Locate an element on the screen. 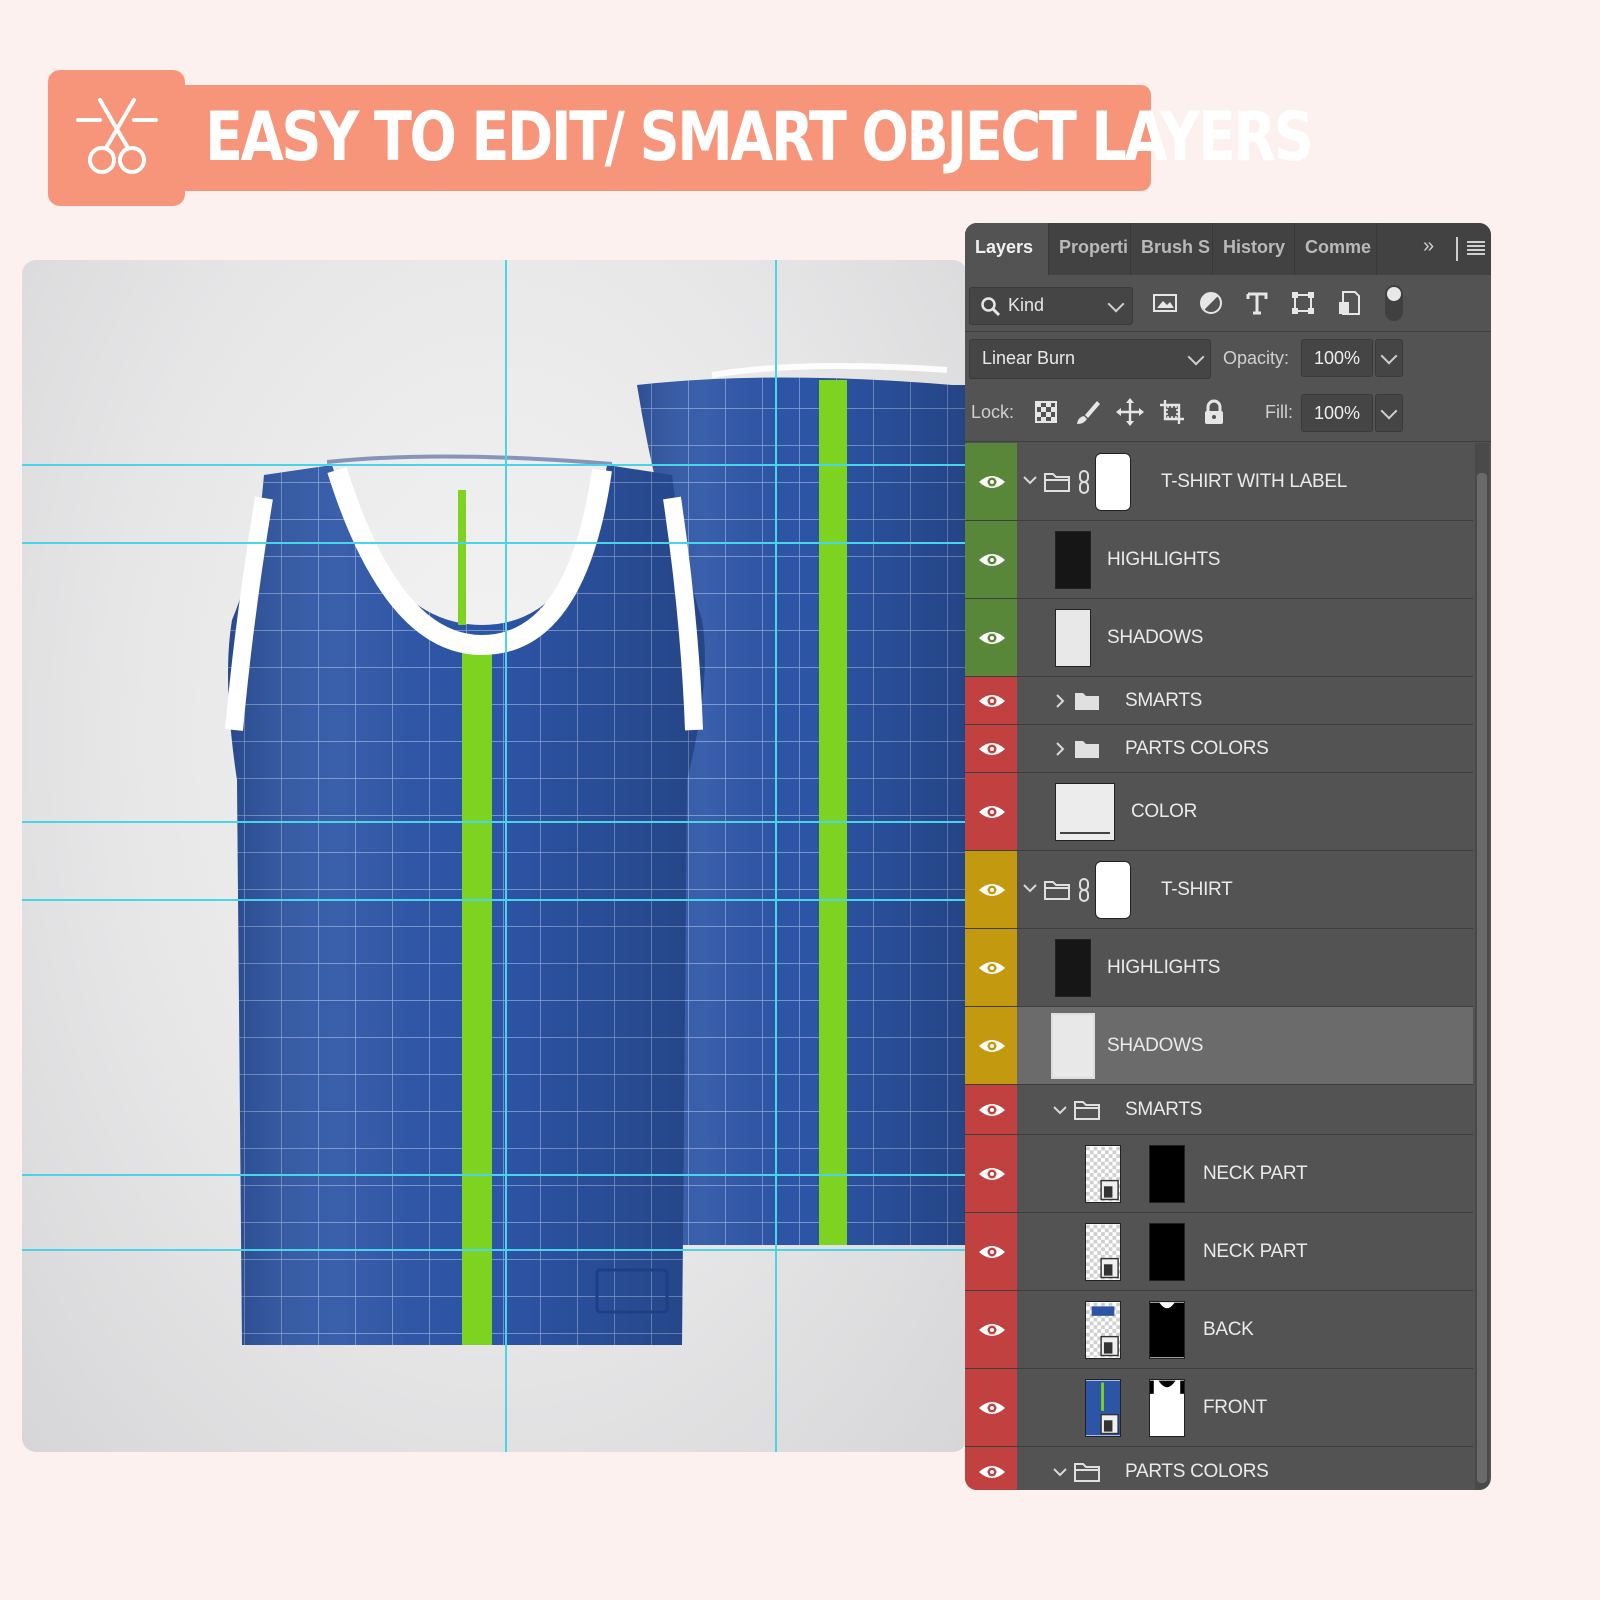 This screenshot has width=1600, height=1600. lock-position-icon is located at coordinates (1130, 412).